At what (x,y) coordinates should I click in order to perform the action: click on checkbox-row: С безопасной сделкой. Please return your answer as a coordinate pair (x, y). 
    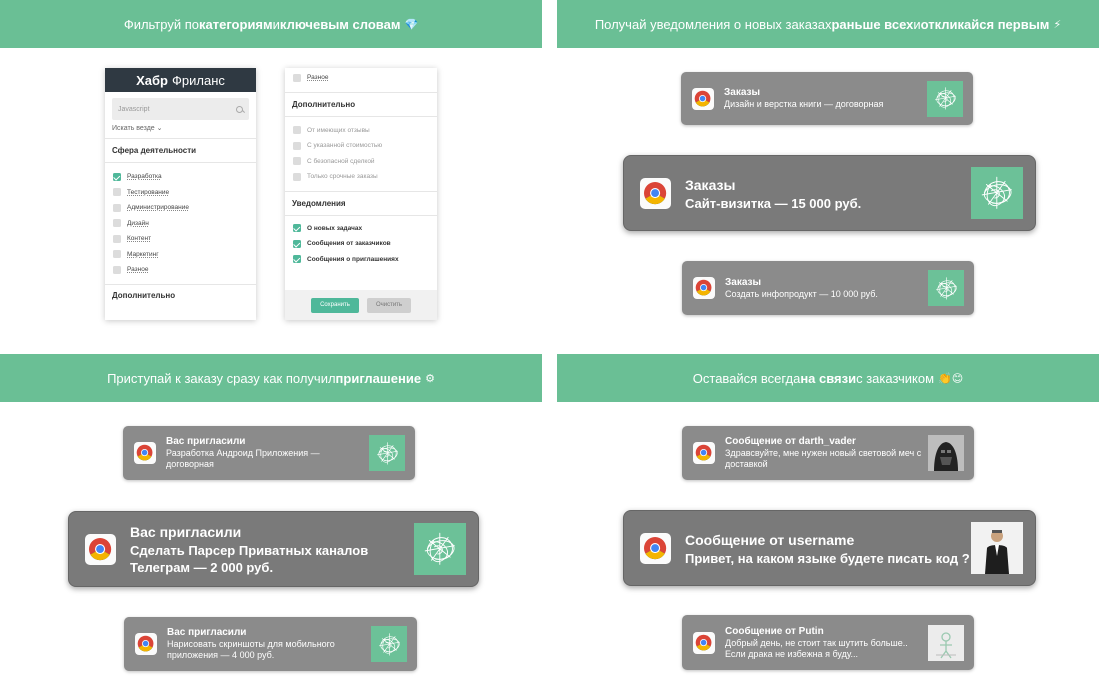
    Looking at the image, I should click on (361, 162).